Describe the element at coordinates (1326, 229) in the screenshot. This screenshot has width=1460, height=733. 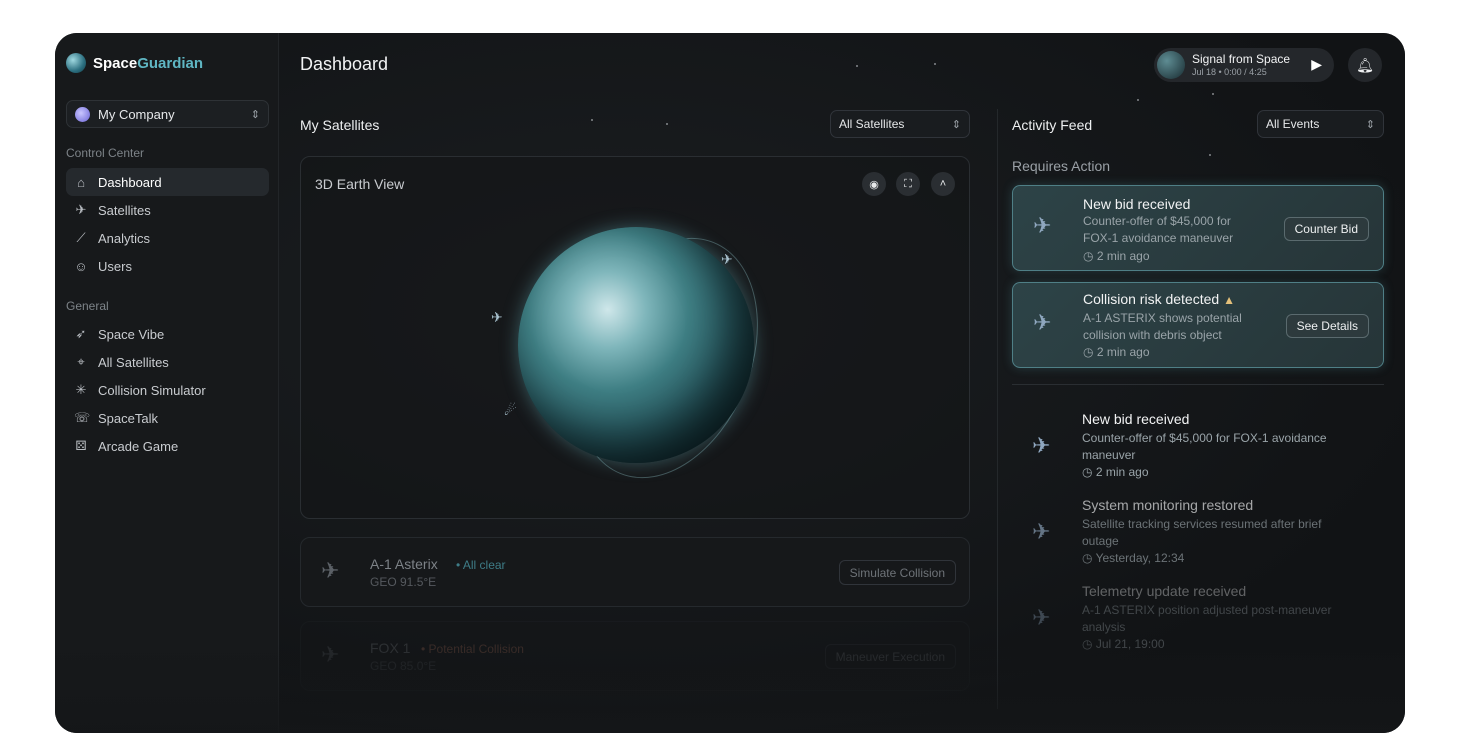
I see `counter-bid-button: Counter Bid` at that location.